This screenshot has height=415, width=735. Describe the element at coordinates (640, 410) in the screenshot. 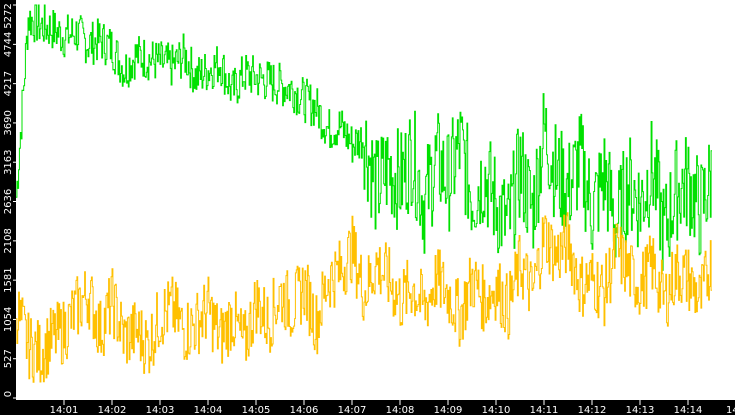

I see `x-tick-label: 14:13` at that location.